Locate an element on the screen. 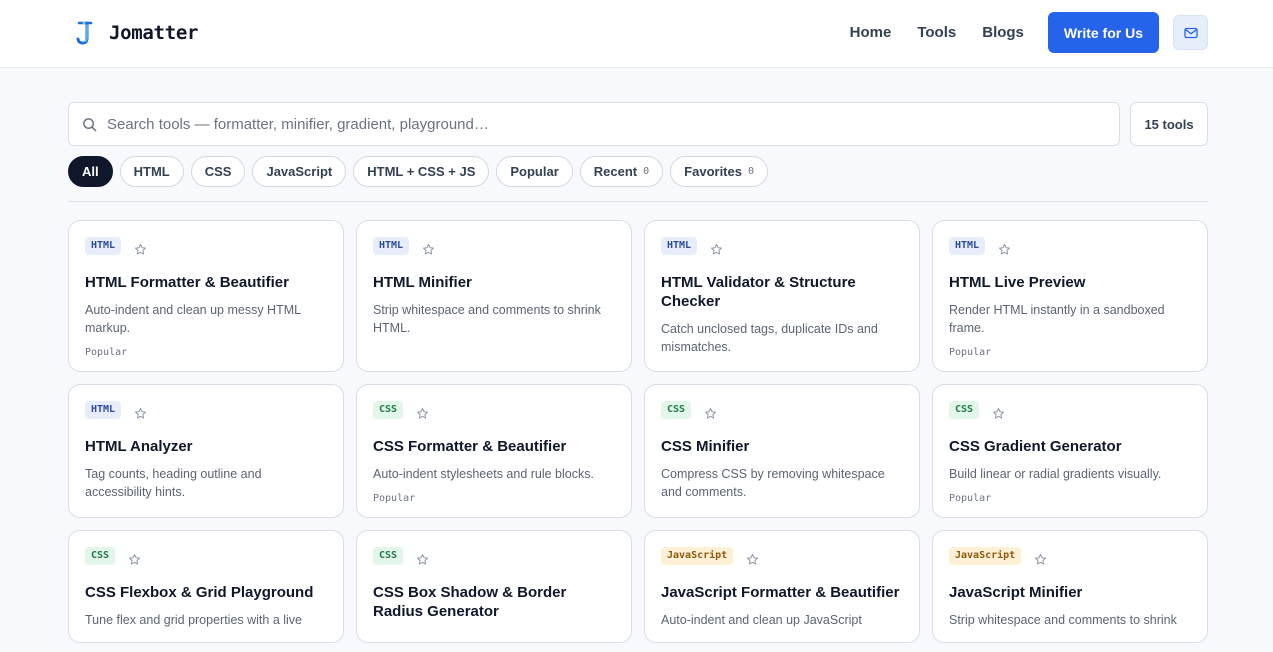 Image resolution: width=1273 pixels, height=652 pixels. j-letter-icon is located at coordinates (84, 33).